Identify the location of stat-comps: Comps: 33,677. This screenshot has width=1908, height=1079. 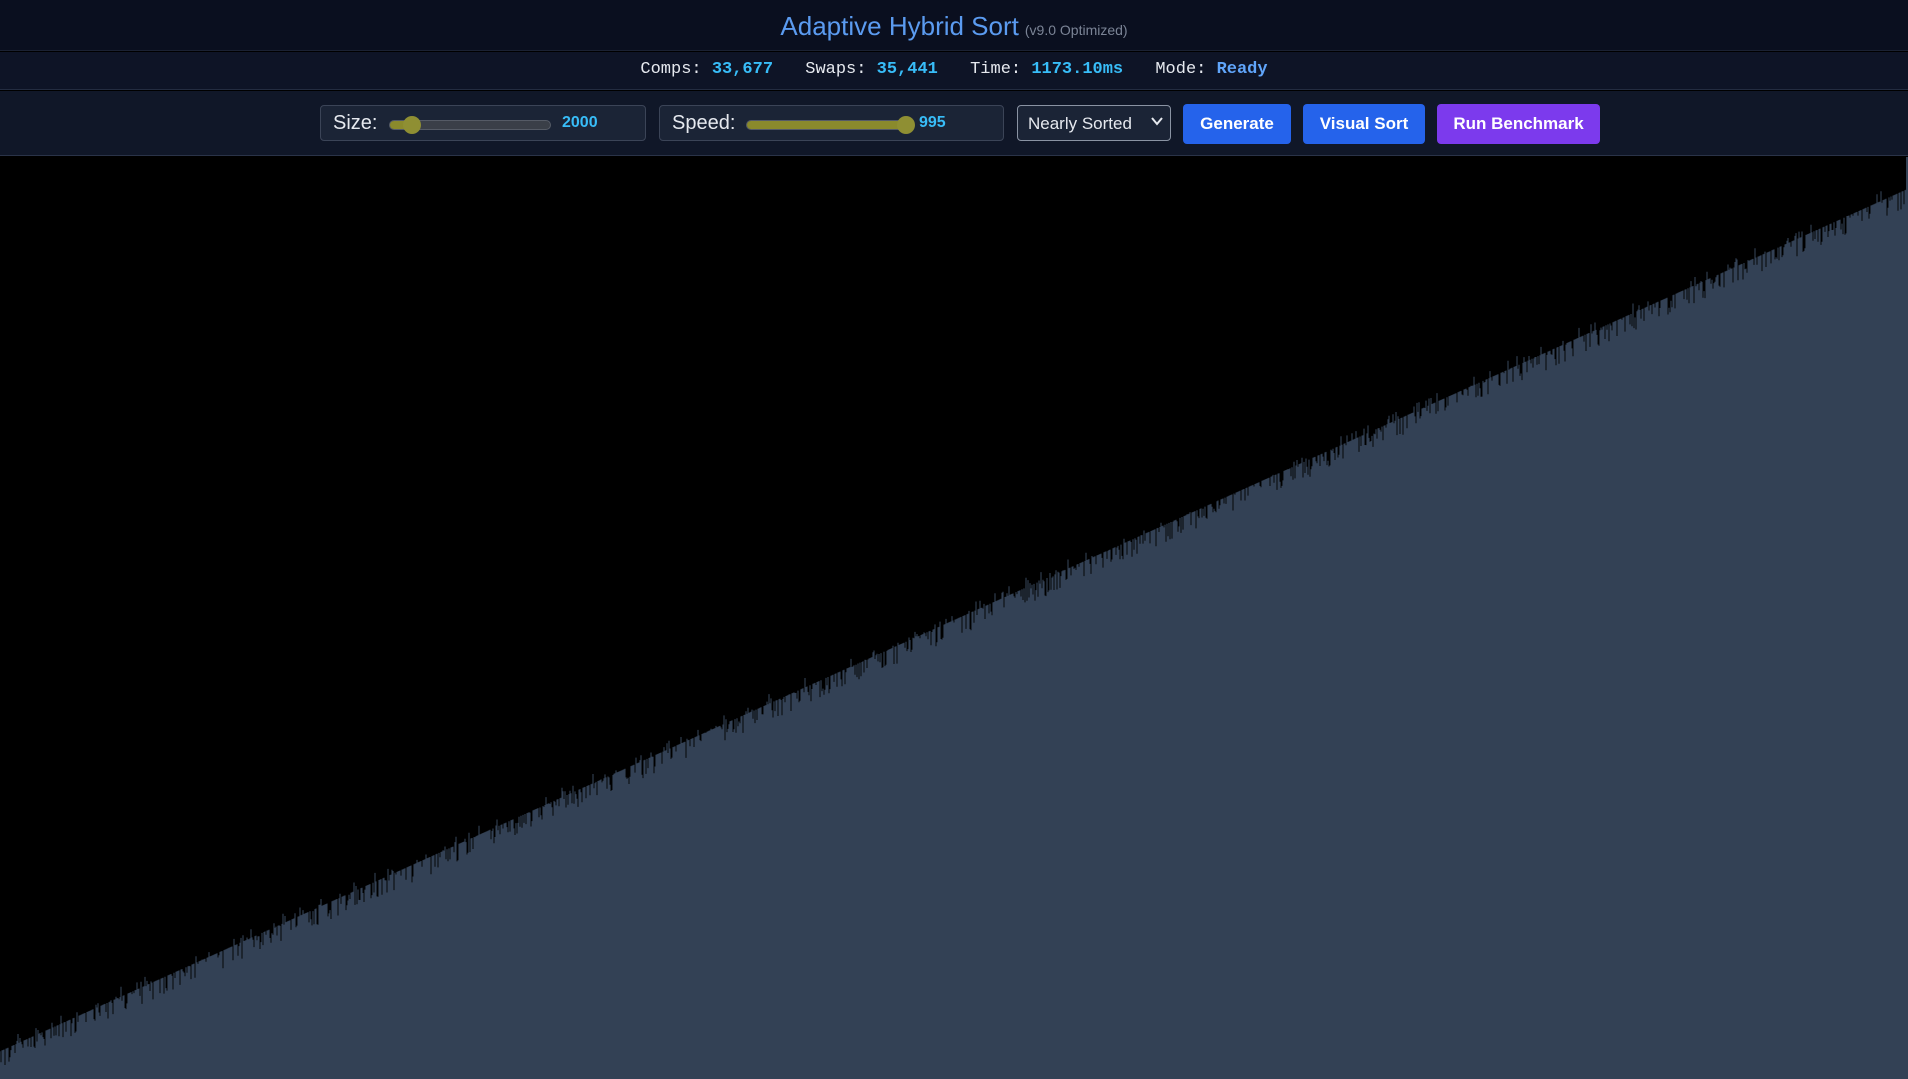
(711, 69).